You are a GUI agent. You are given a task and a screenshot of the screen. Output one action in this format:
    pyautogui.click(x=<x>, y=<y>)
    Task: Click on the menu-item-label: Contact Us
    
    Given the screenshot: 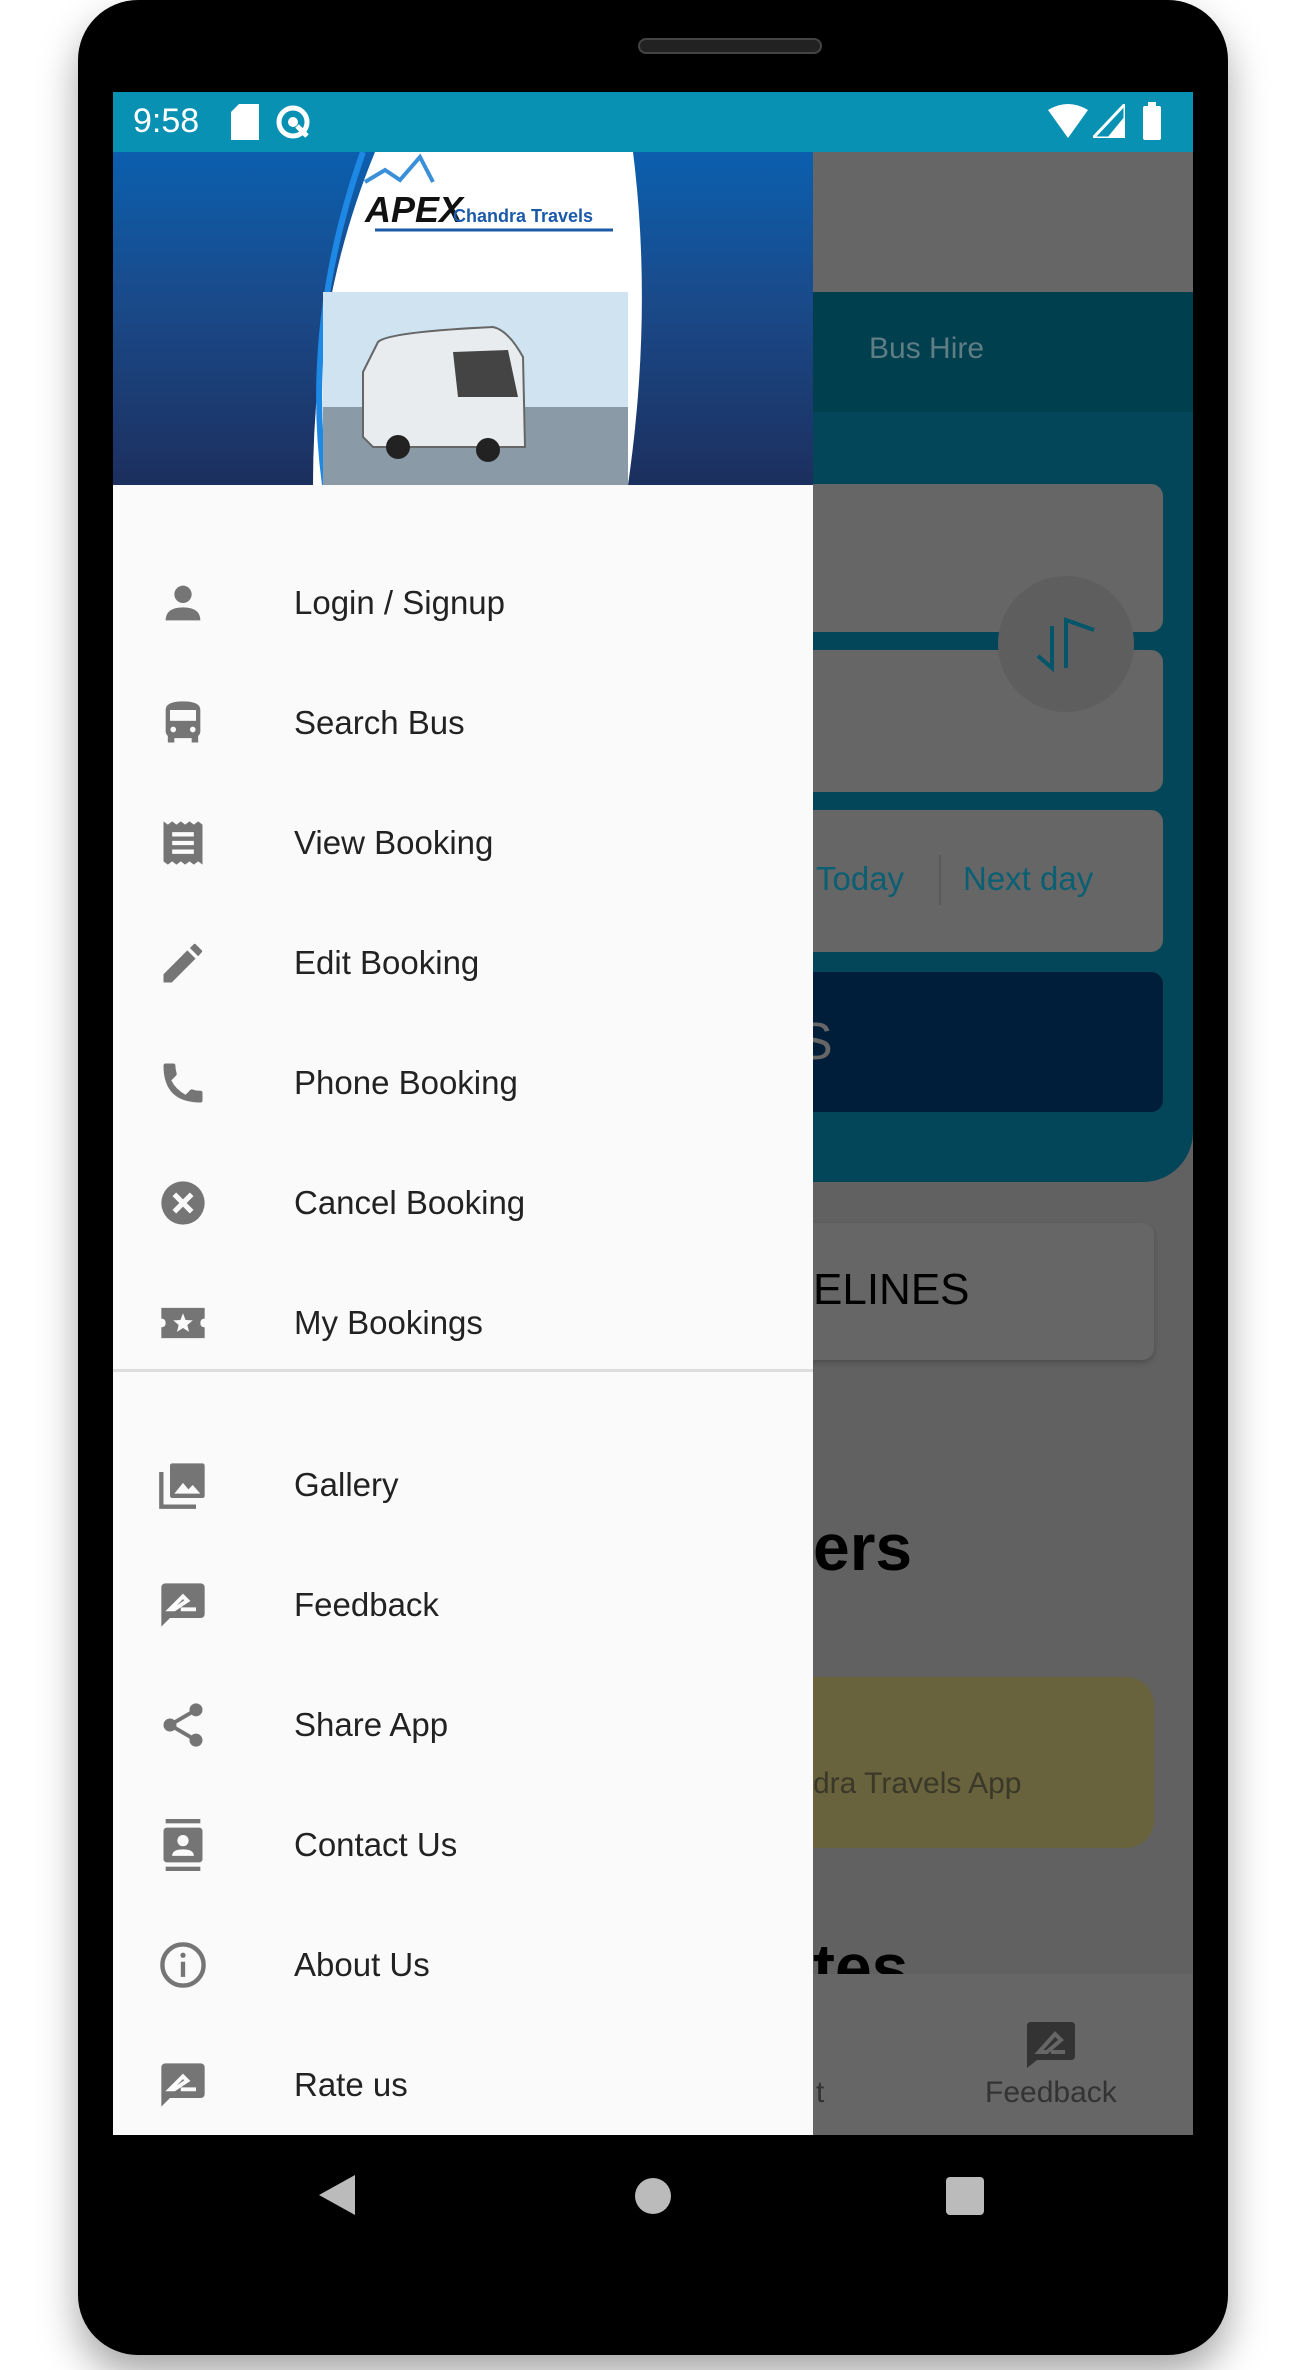 What is the action you would take?
    pyautogui.click(x=376, y=1844)
    